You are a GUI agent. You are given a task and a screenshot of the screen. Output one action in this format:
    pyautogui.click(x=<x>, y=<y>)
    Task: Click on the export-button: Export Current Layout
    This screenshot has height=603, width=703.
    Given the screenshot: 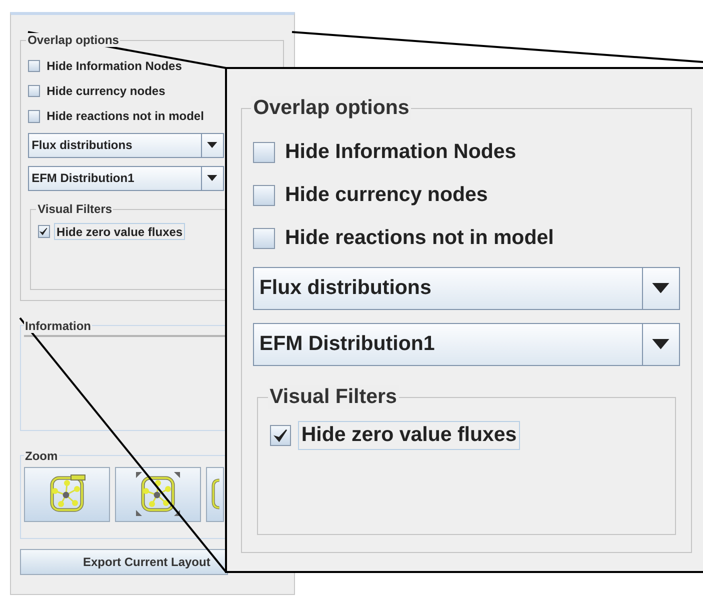 What is the action you would take?
    pyautogui.click(x=124, y=561)
    